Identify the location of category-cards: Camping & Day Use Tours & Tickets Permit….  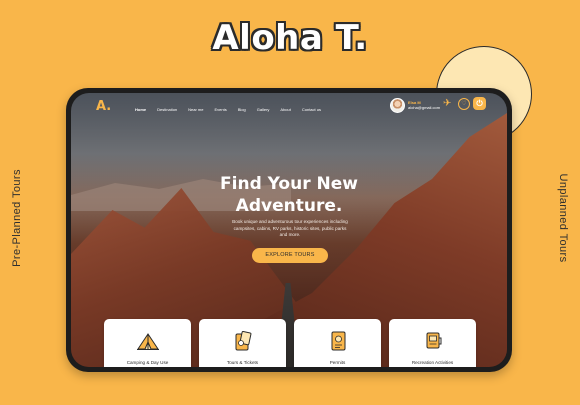
(290, 343).